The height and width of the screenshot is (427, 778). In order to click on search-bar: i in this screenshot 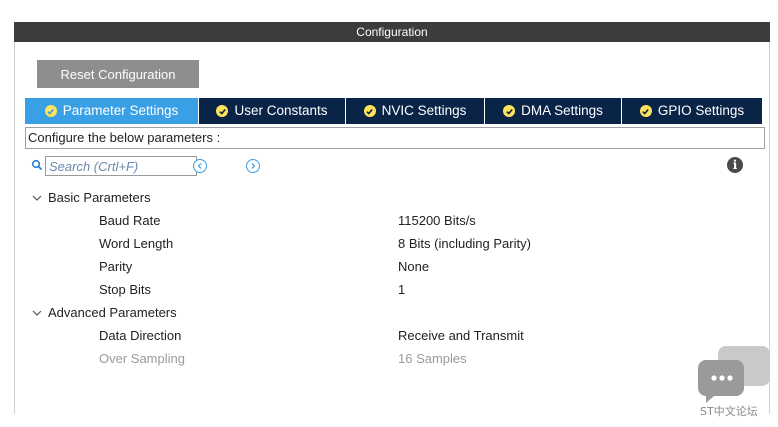, I will do `click(397, 167)`.